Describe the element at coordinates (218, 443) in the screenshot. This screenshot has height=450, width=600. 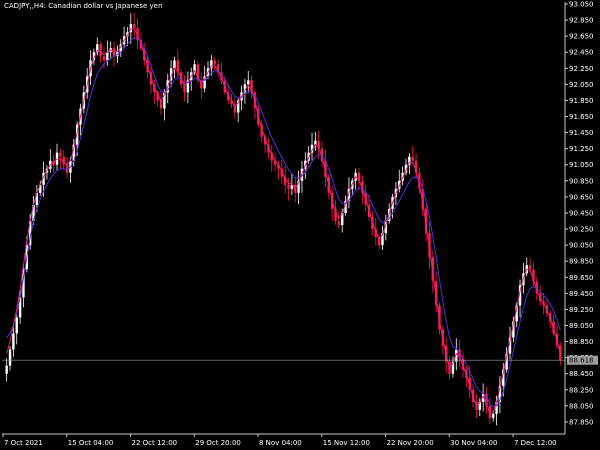
I see `x-tick-label: 29 Oct 20:00` at that location.